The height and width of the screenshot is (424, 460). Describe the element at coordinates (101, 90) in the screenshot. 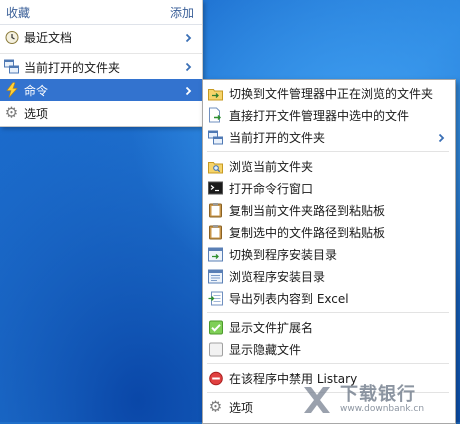

I see `menu-item-commands: 命令` at that location.